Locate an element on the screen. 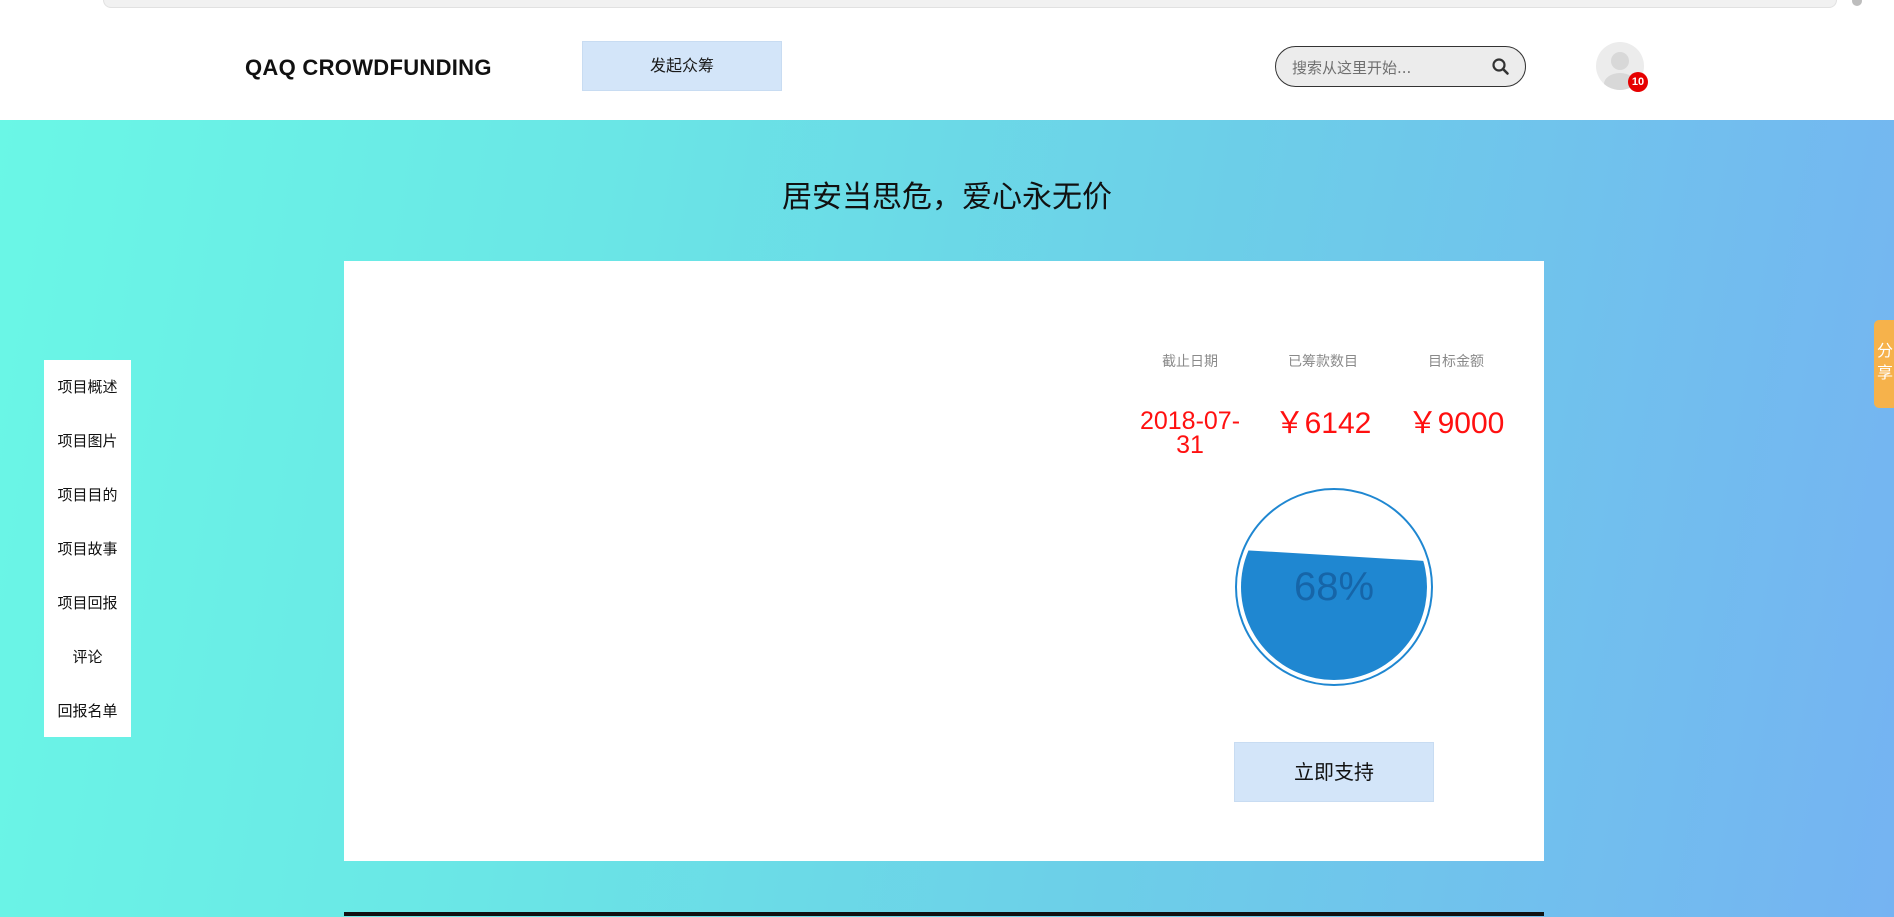 This screenshot has height=917, width=1894. share-tab: 分 享 is located at coordinates (1884, 364).